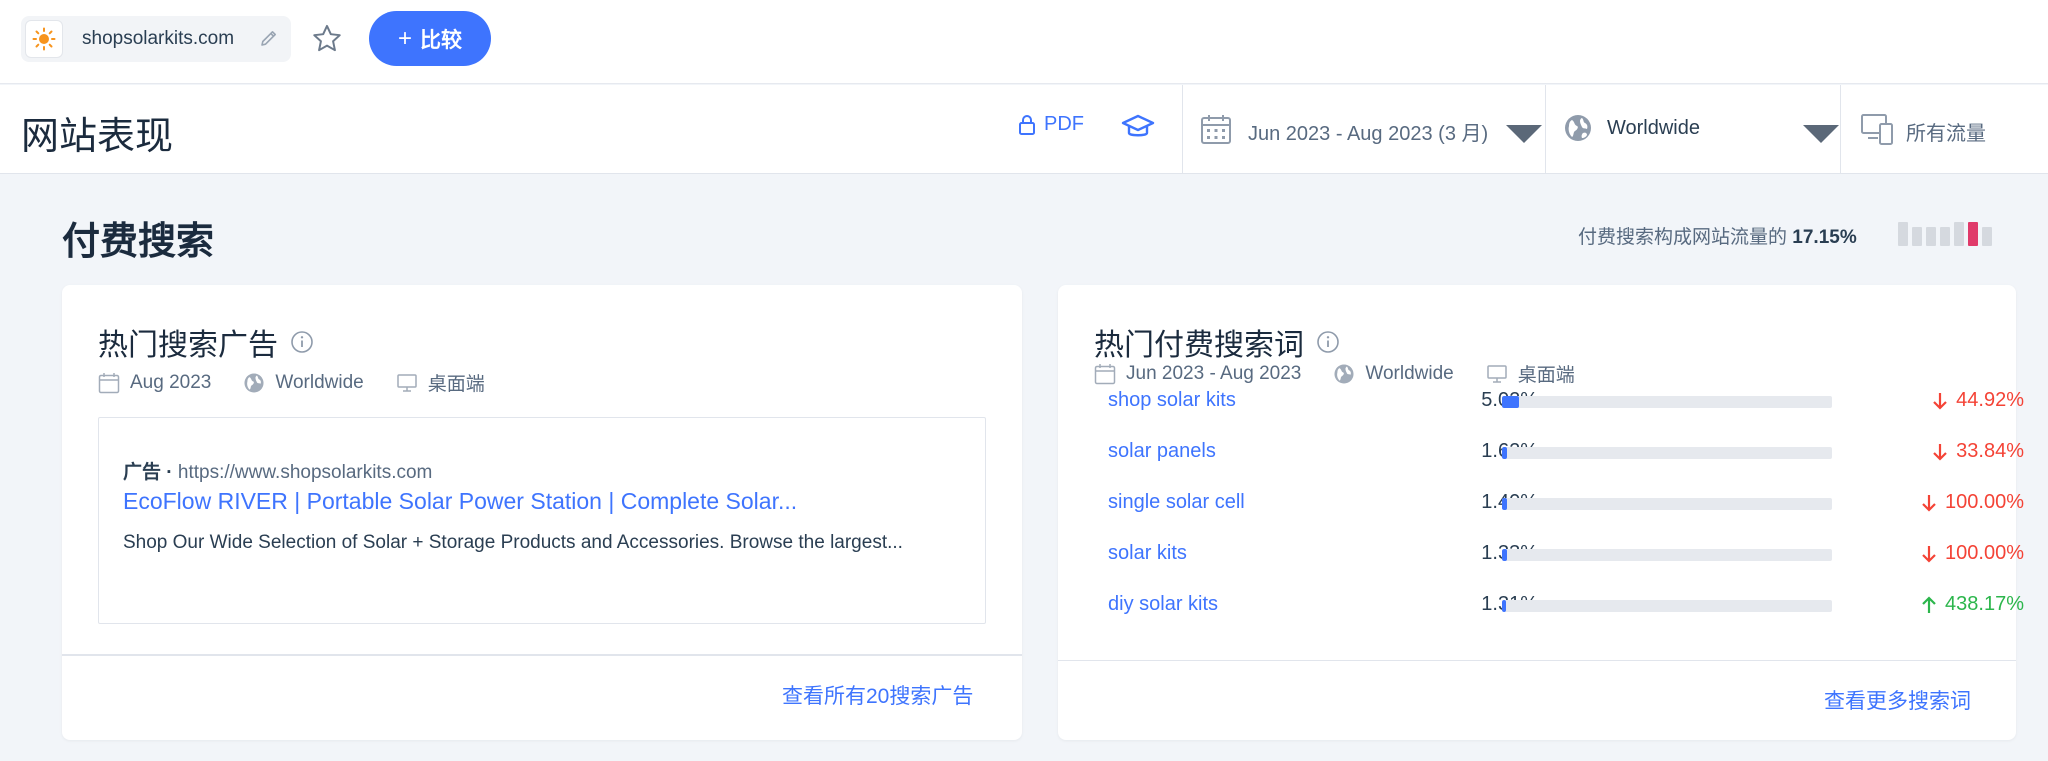  What do you see at coordinates (327, 39) in the screenshot?
I see `star-icon` at bounding box center [327, 39].